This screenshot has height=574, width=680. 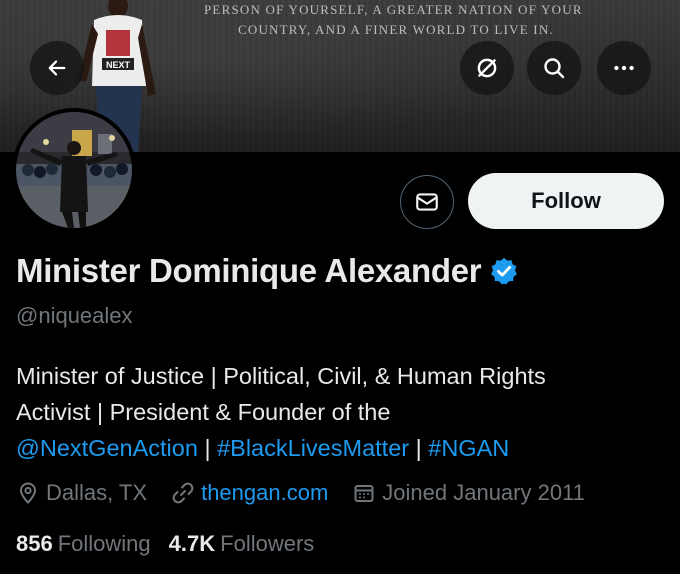 I want to click on sponsor-button, so click(x=487, y=68).